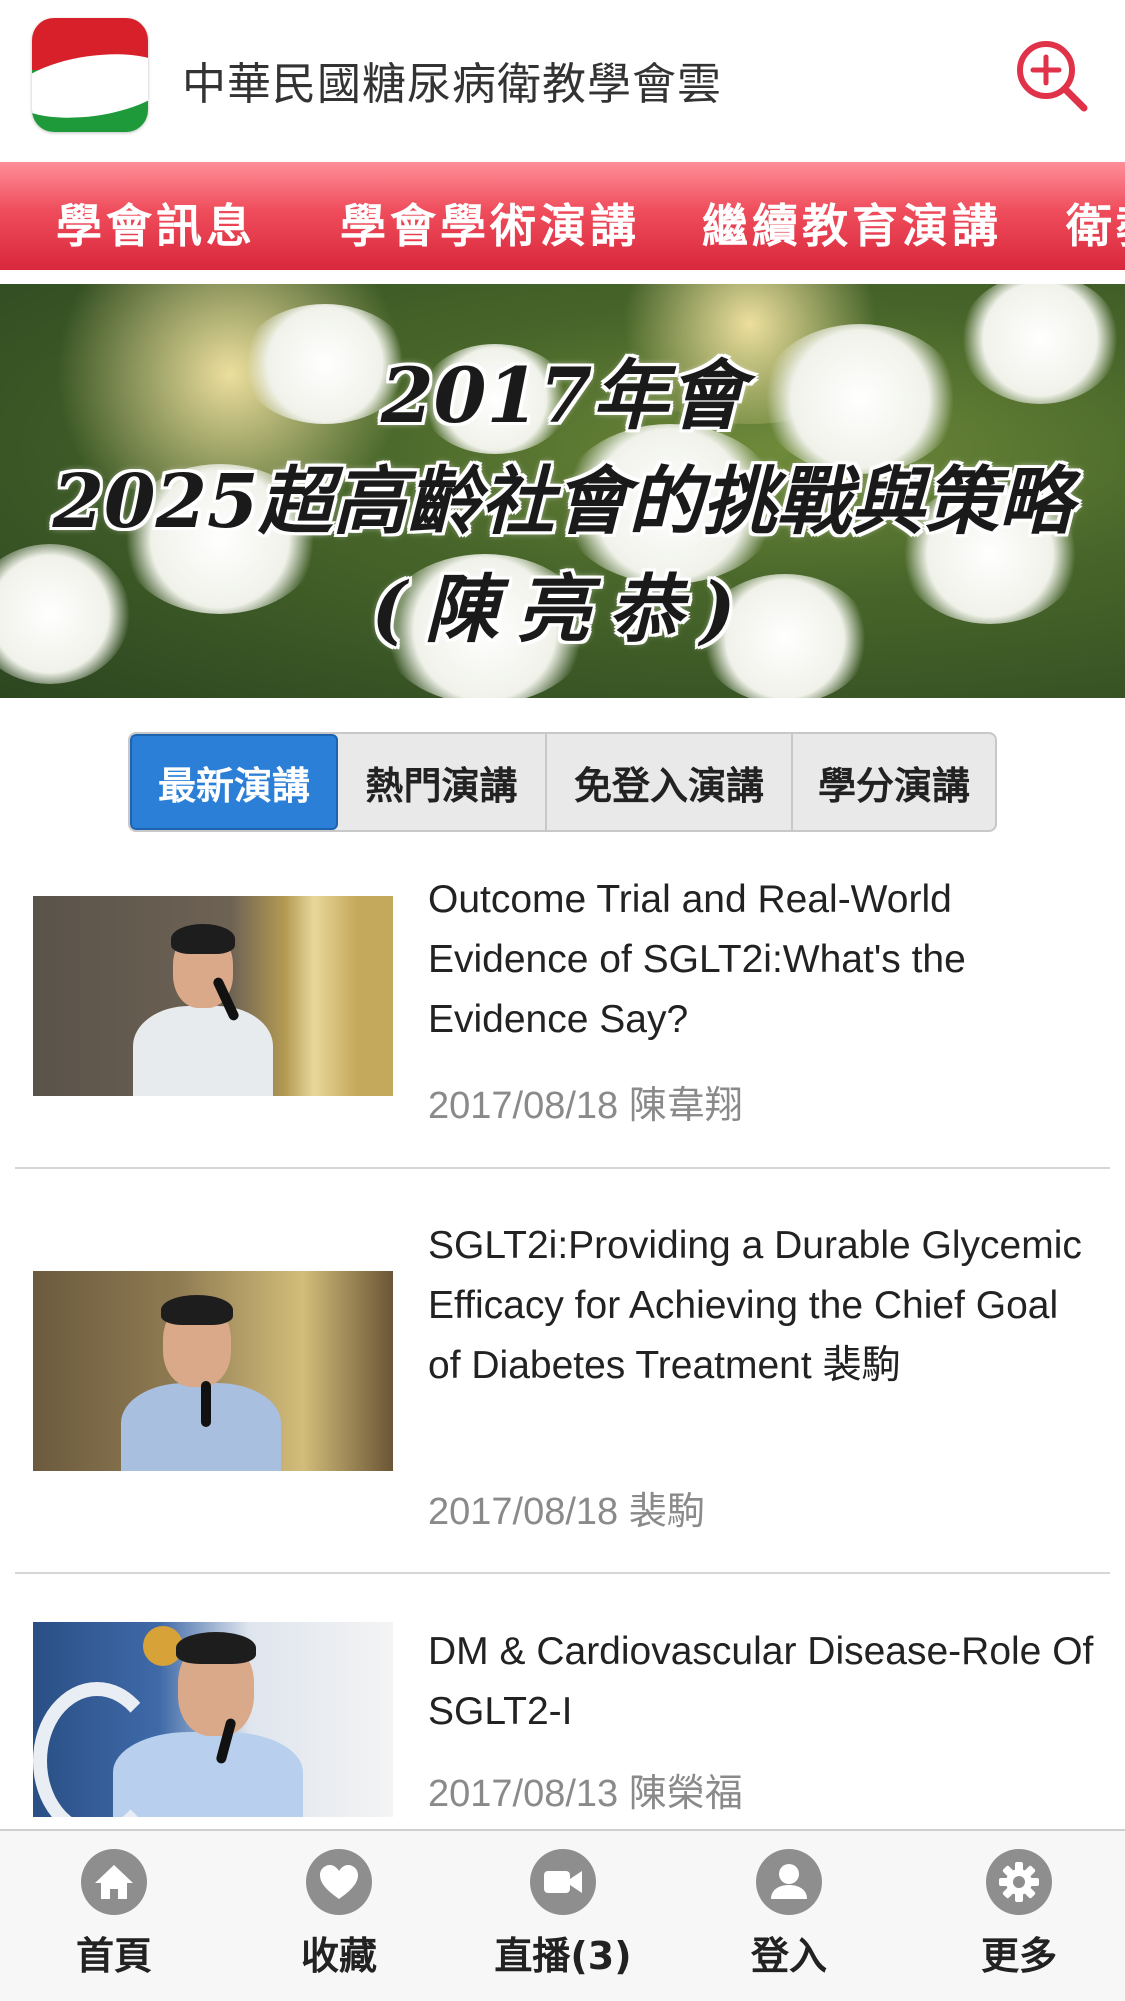  What do you see at coordinates (894, 782) in the screenshot?
I see `segment-credit: 學分演講` at bounding box center [894, 782].